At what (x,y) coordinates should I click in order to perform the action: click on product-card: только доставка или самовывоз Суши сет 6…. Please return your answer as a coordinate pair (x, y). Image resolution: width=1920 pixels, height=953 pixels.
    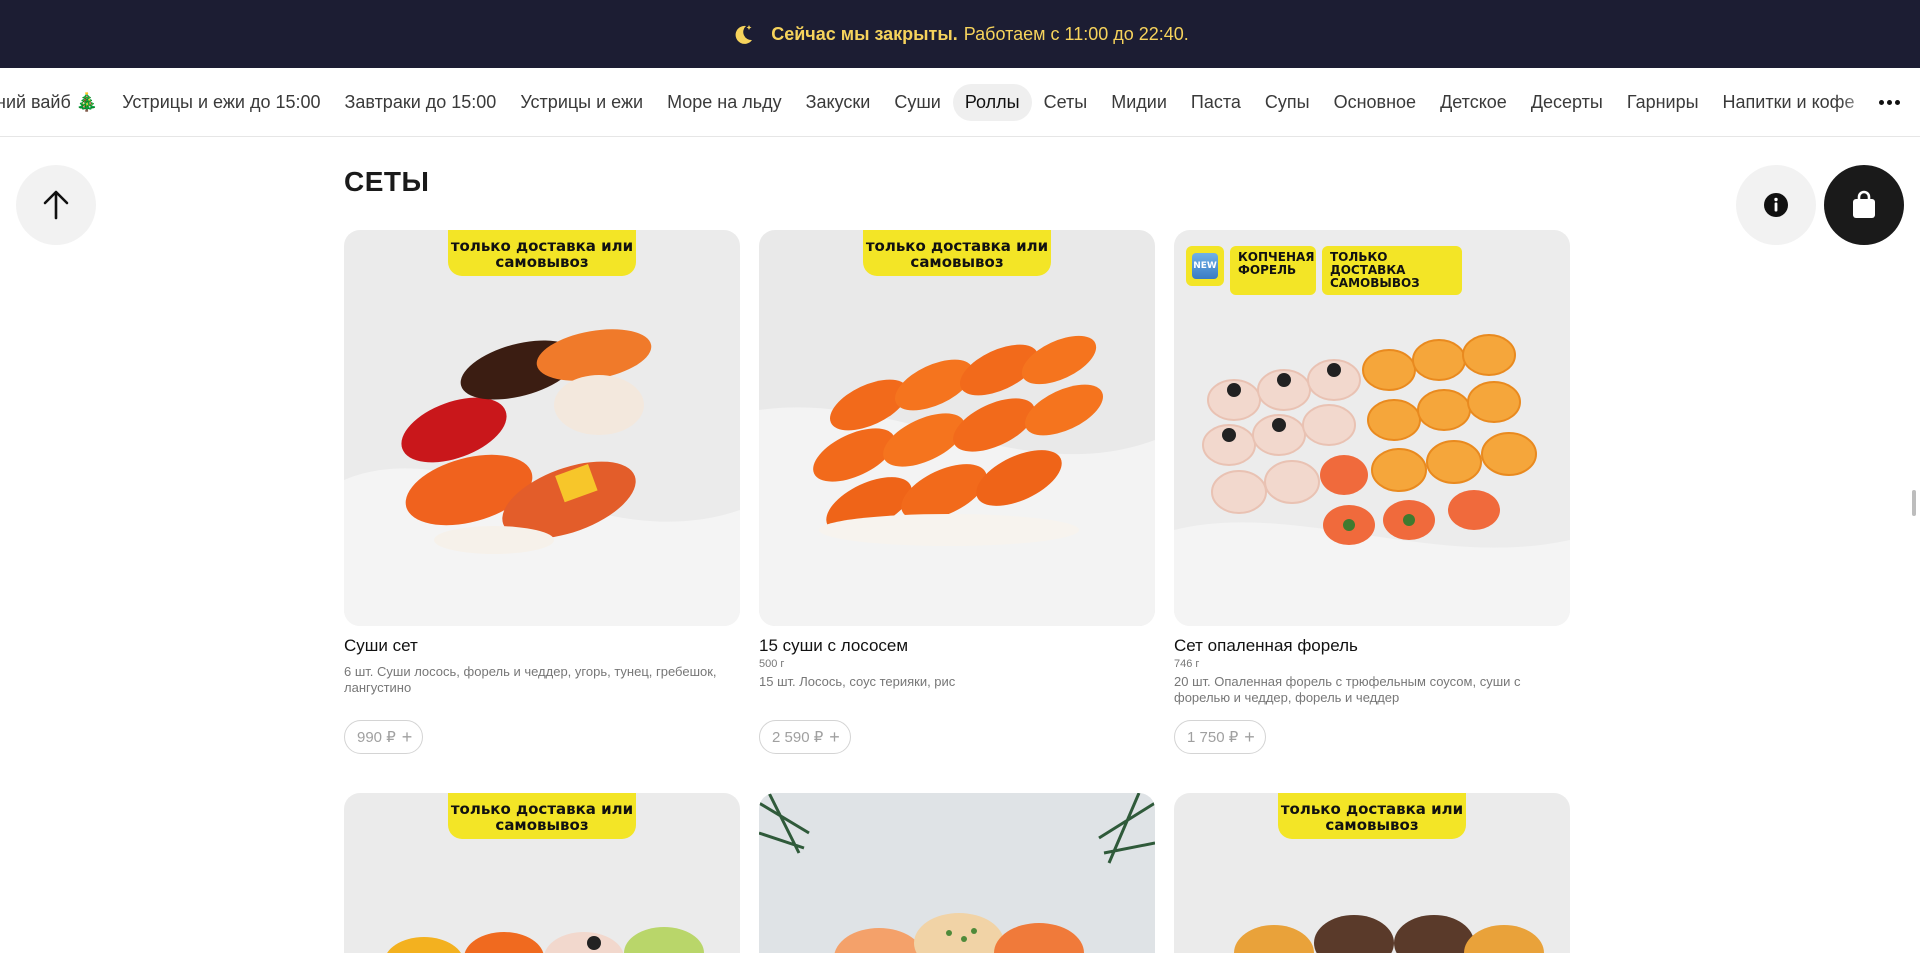
    Looking at the image, I should click on (542, 492).